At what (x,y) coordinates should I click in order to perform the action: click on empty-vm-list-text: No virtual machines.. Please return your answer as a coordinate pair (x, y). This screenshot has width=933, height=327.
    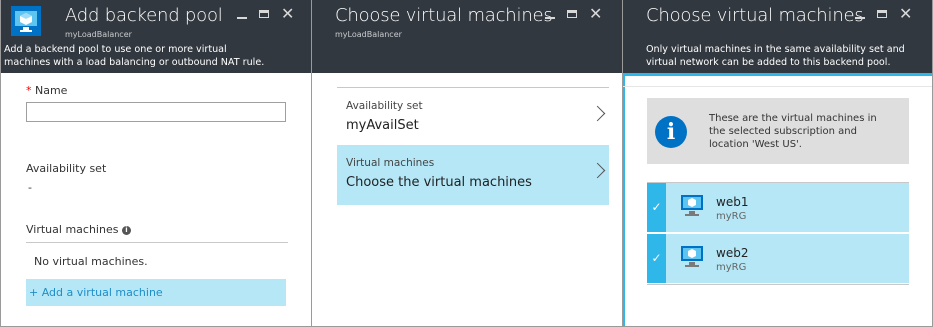
    Looking at the image, I should click on (91, 261).